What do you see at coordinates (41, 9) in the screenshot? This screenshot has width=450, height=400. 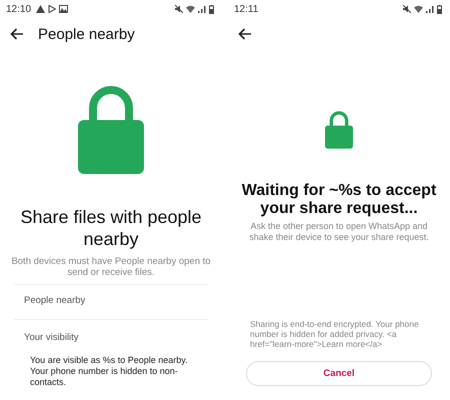 I see `warning-icon` at bounding box center [41, 9].